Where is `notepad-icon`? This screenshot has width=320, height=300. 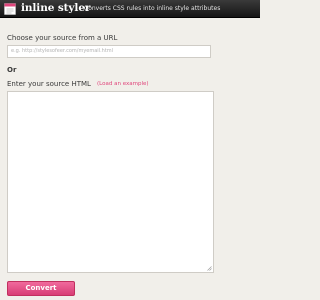 notepad-icon is located at coordinates (10, 9).